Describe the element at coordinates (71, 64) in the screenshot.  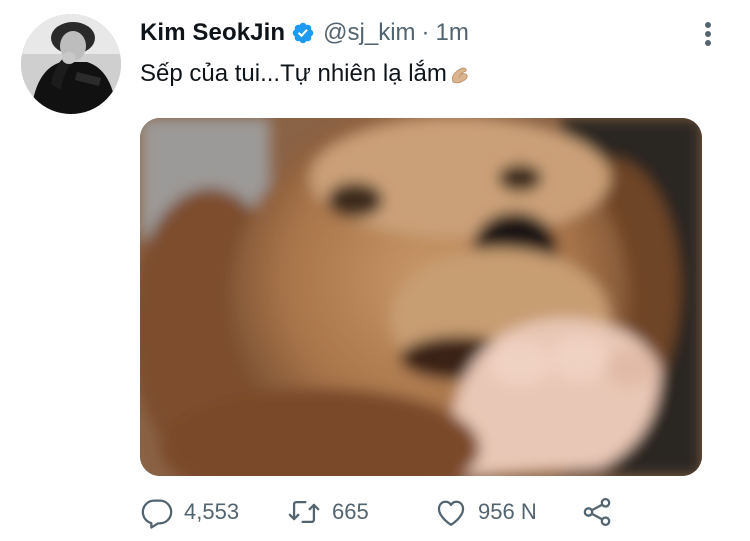
I see `avatar` at that location.